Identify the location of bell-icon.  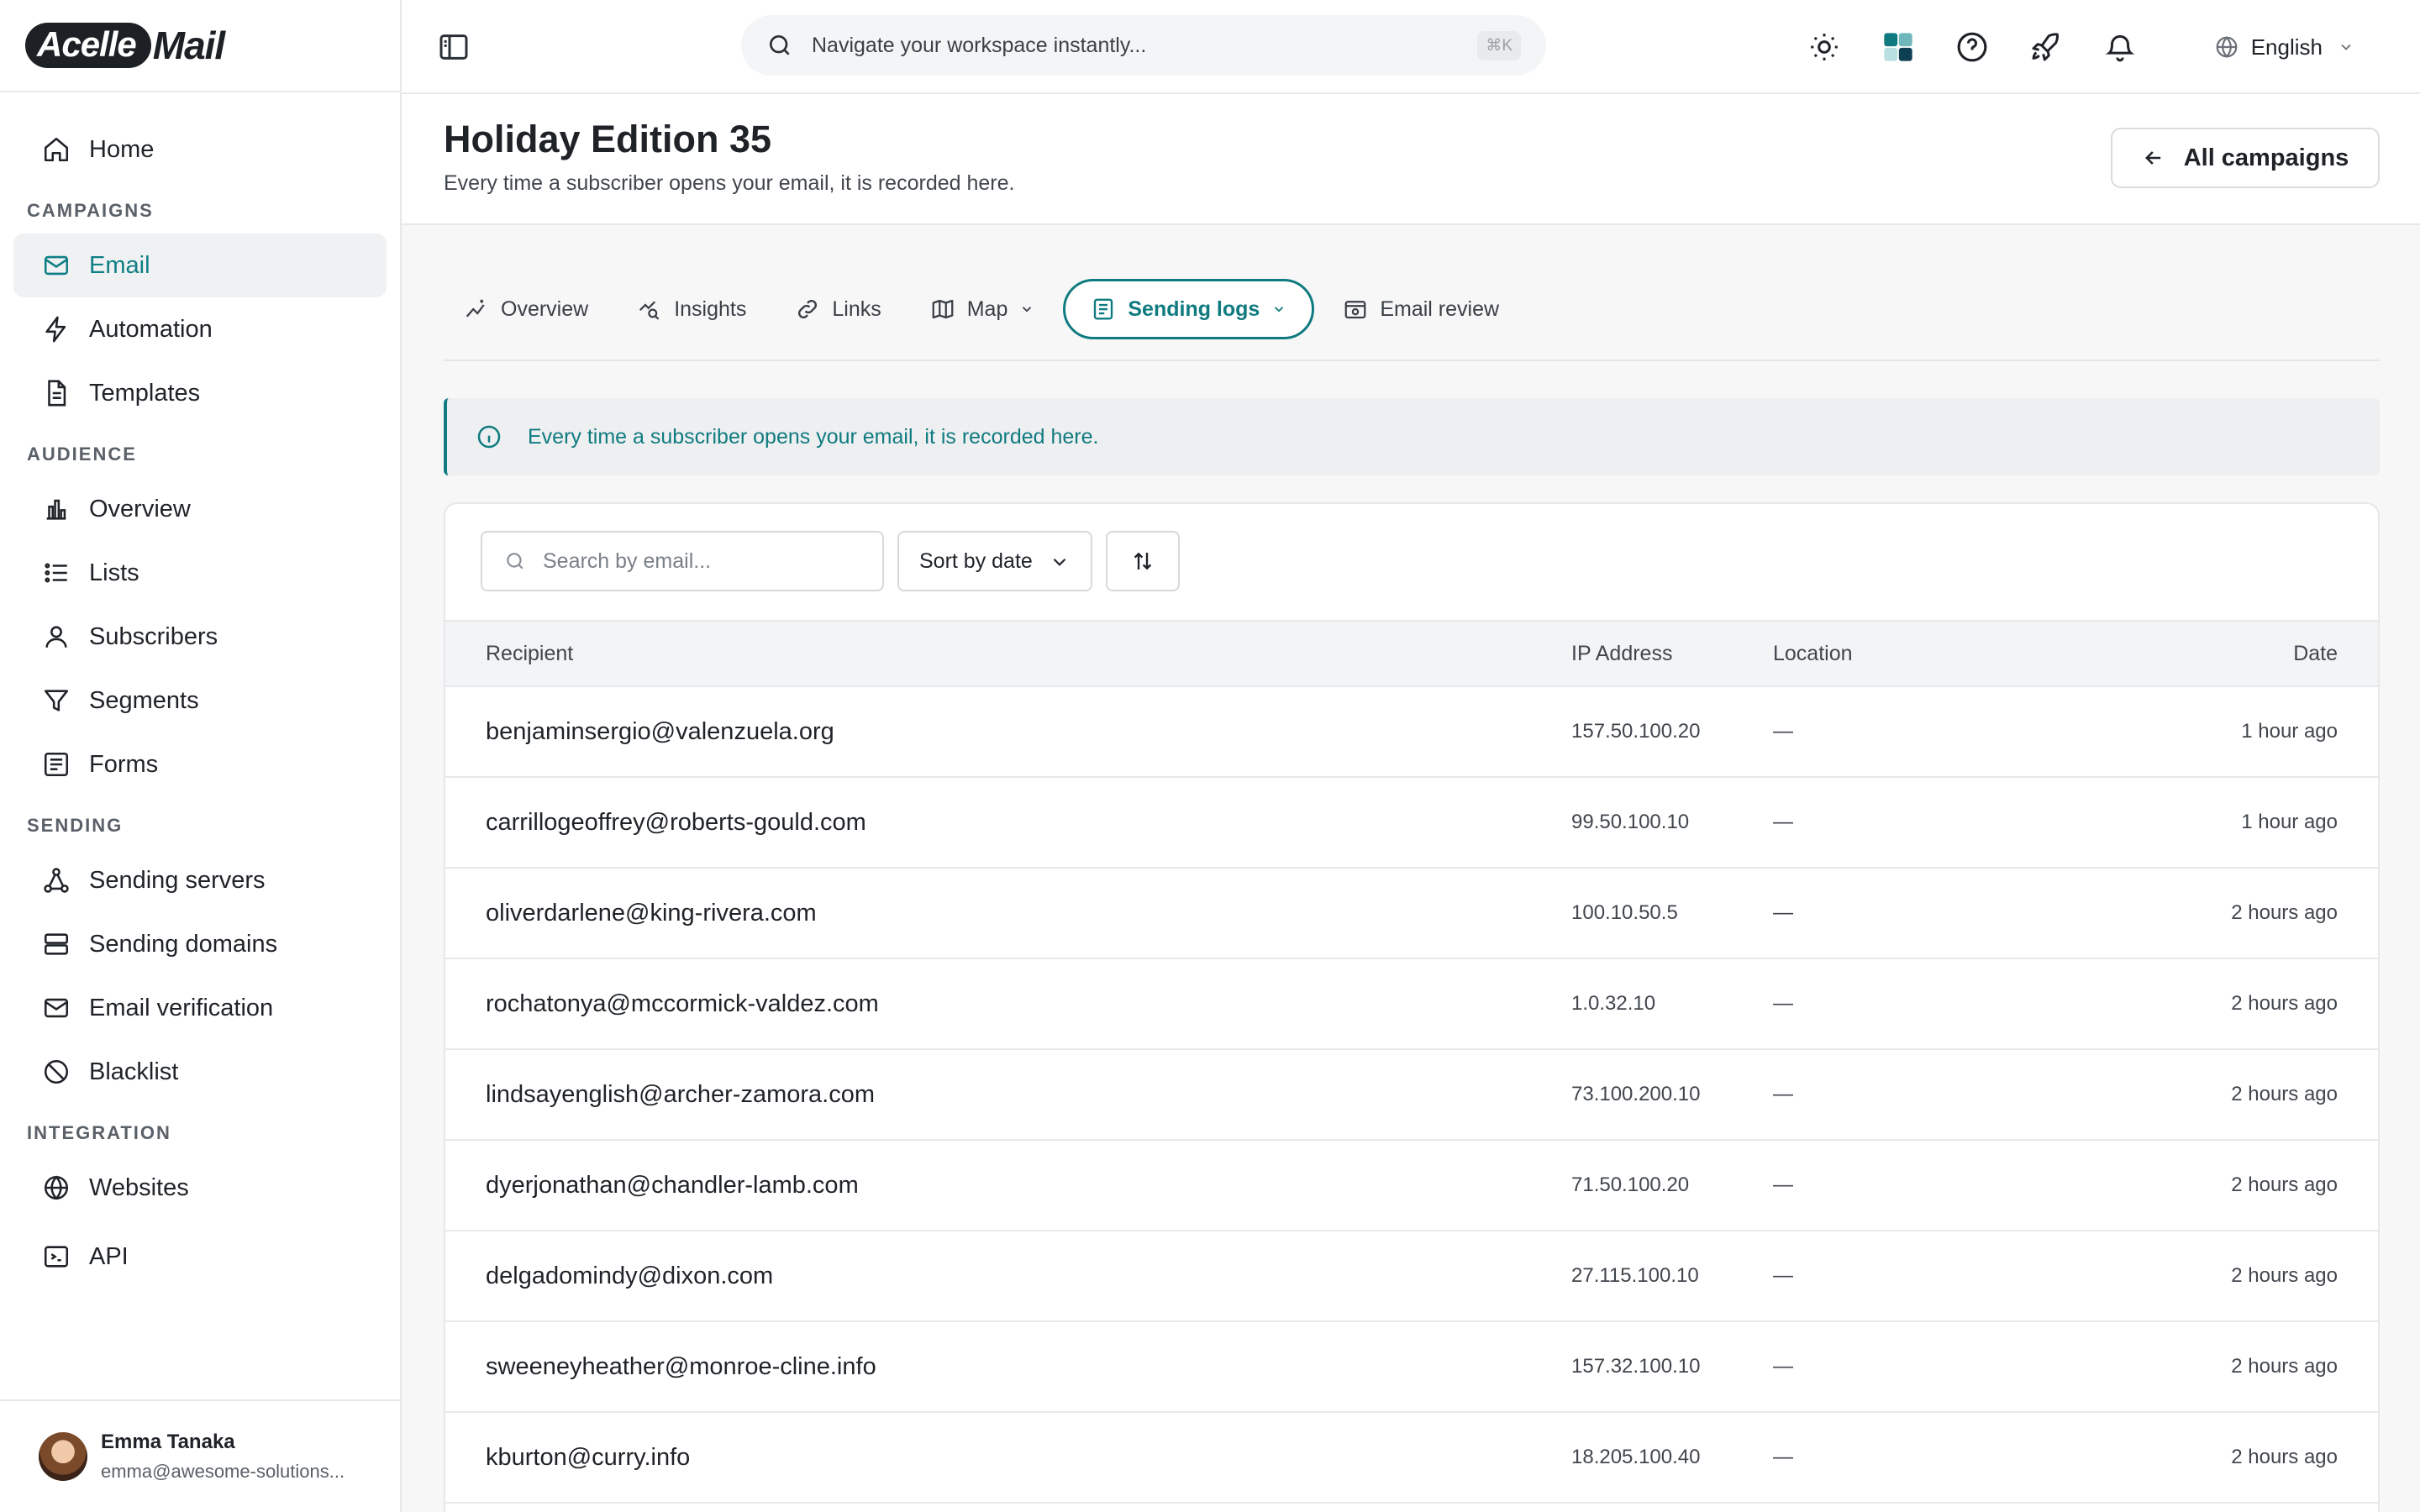
(2120, 47).